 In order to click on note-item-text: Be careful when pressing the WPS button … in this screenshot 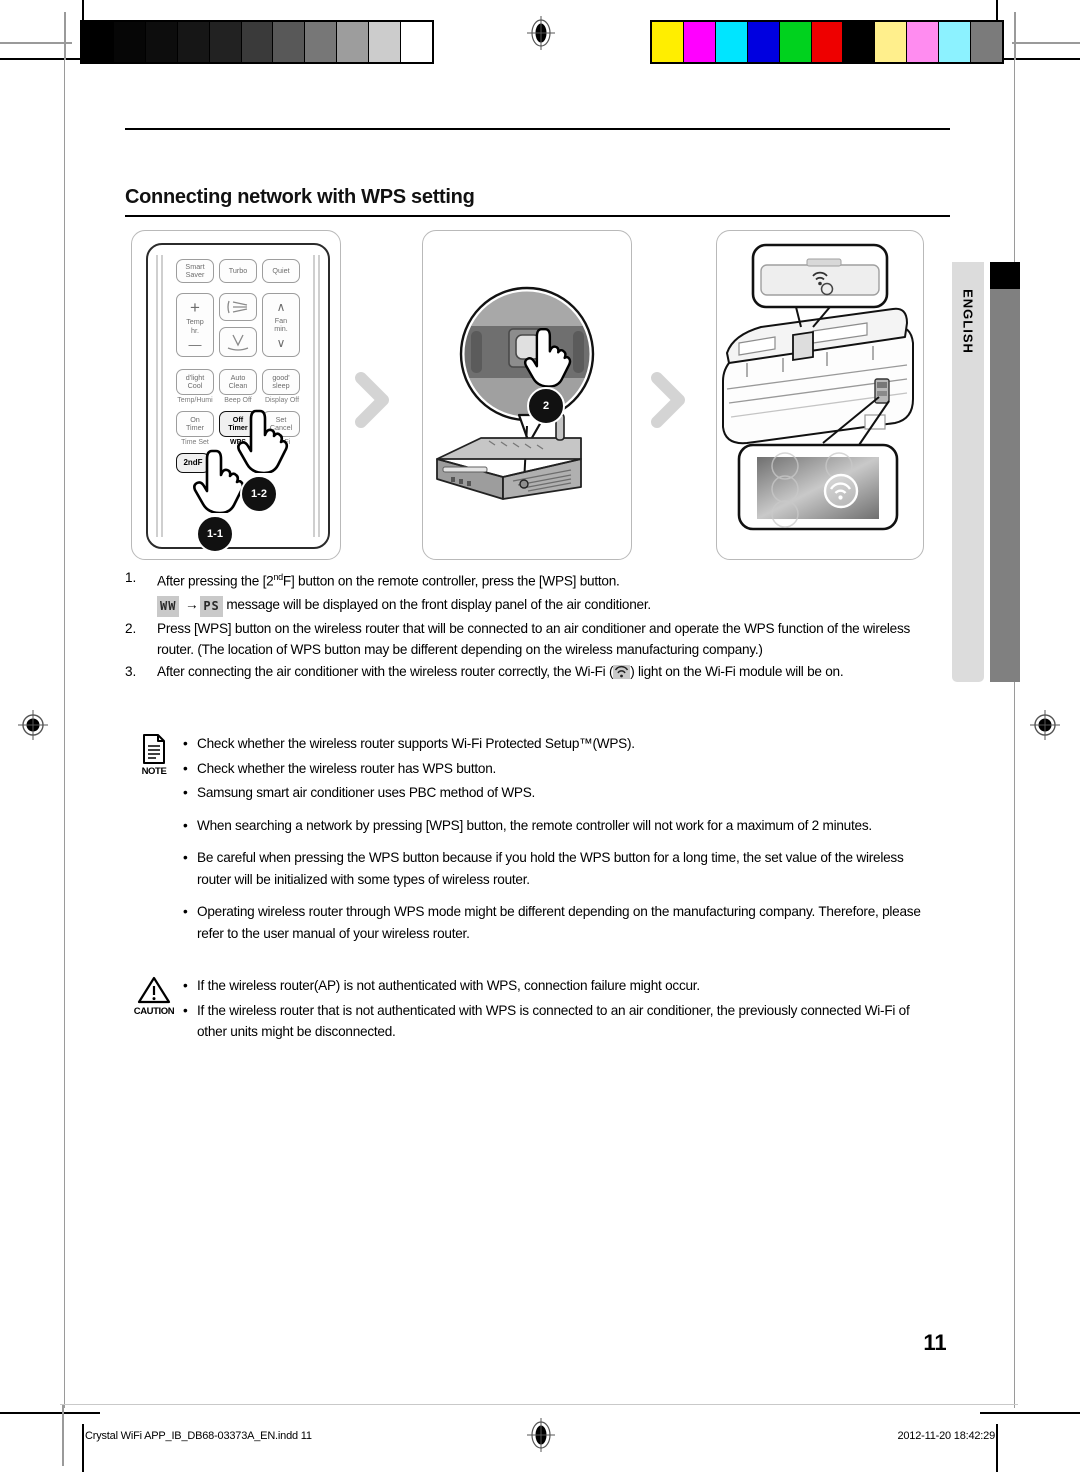, I will do `click(550, 868)`.